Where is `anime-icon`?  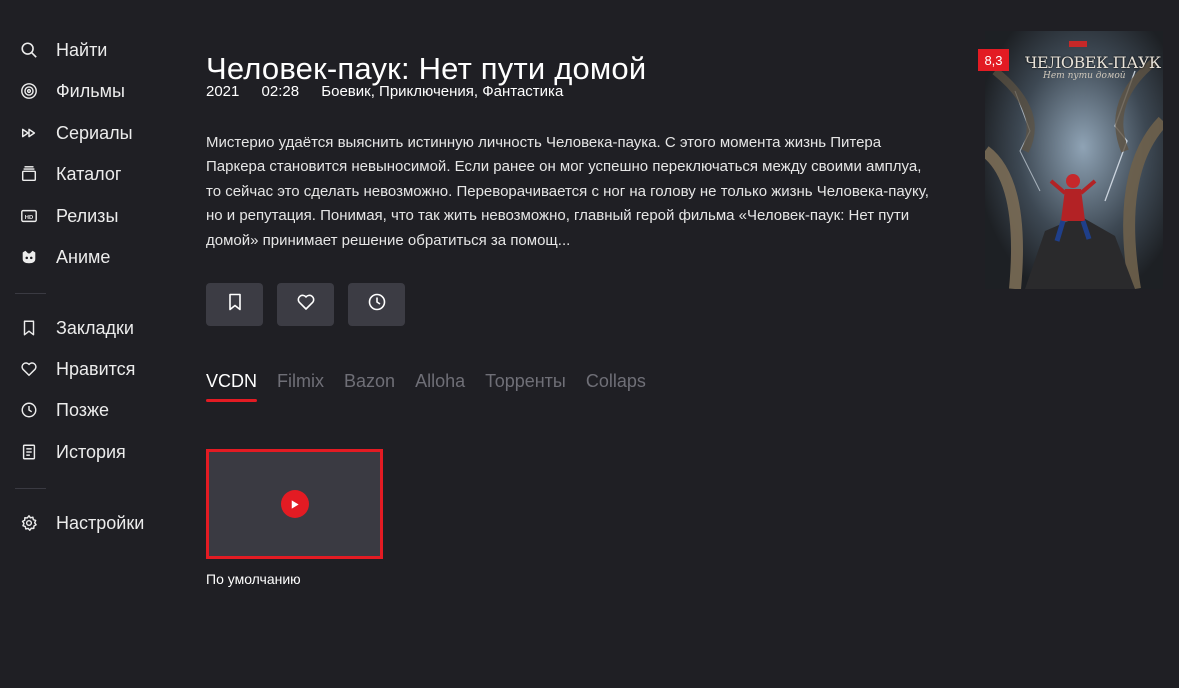
anime-icon is located at coordinates (29, 257).